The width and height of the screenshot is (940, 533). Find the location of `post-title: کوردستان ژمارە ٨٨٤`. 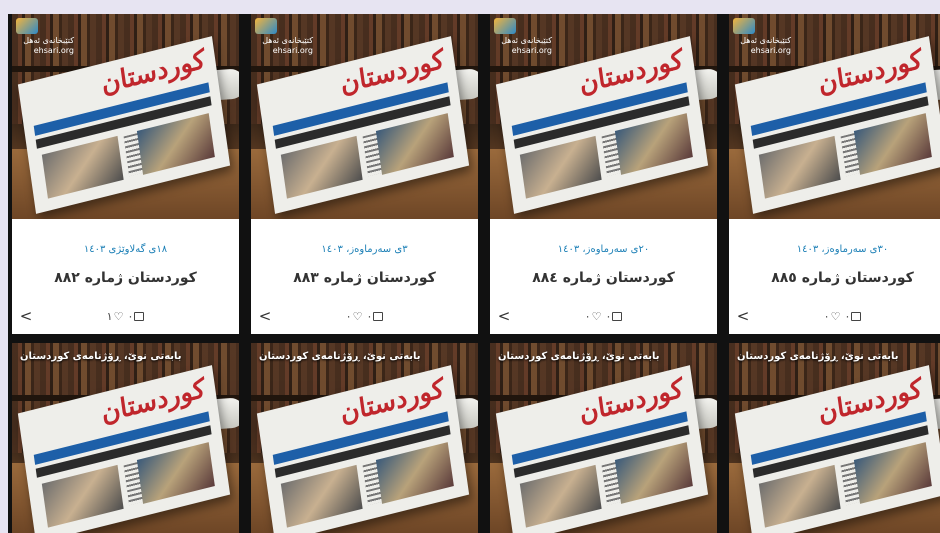

post-title: کوردستان ژمارە ٨٨٤ is located at coordinates (603, 278).